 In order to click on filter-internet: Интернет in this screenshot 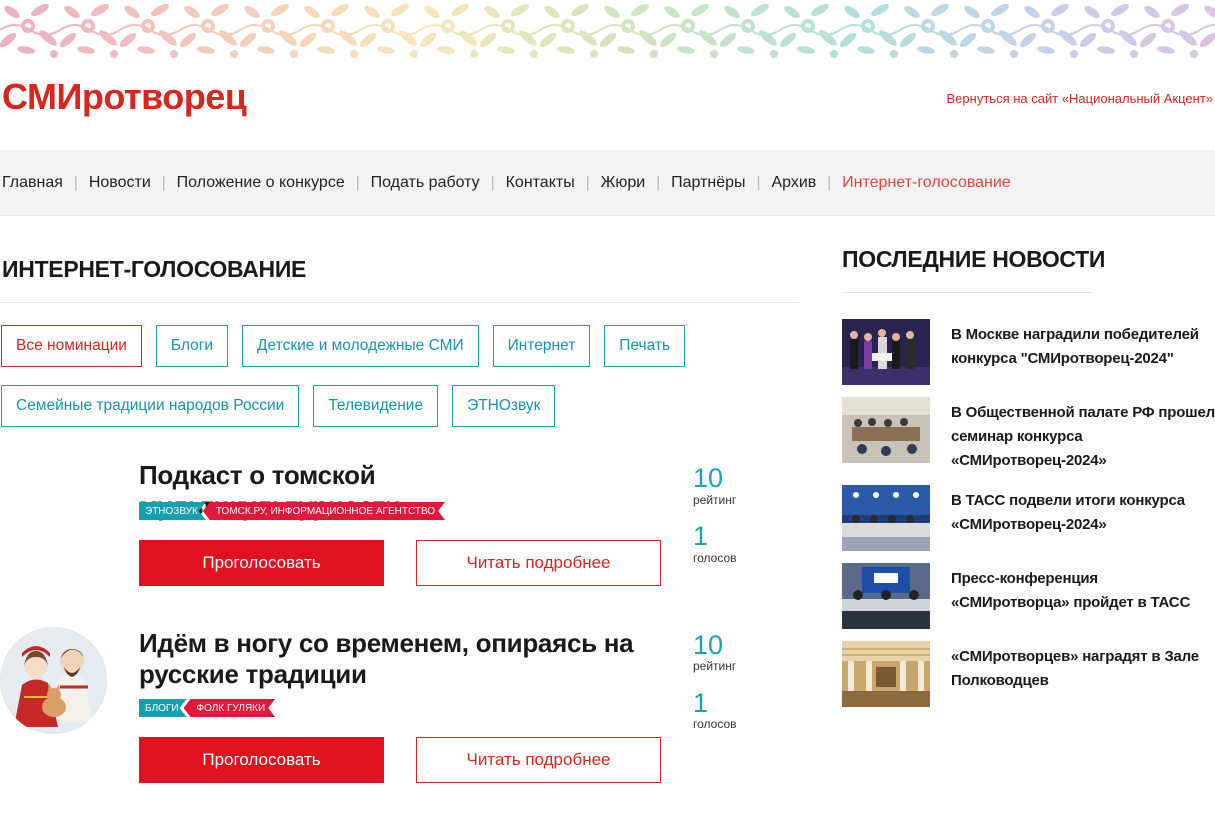, I will do `click(541, 346)`.